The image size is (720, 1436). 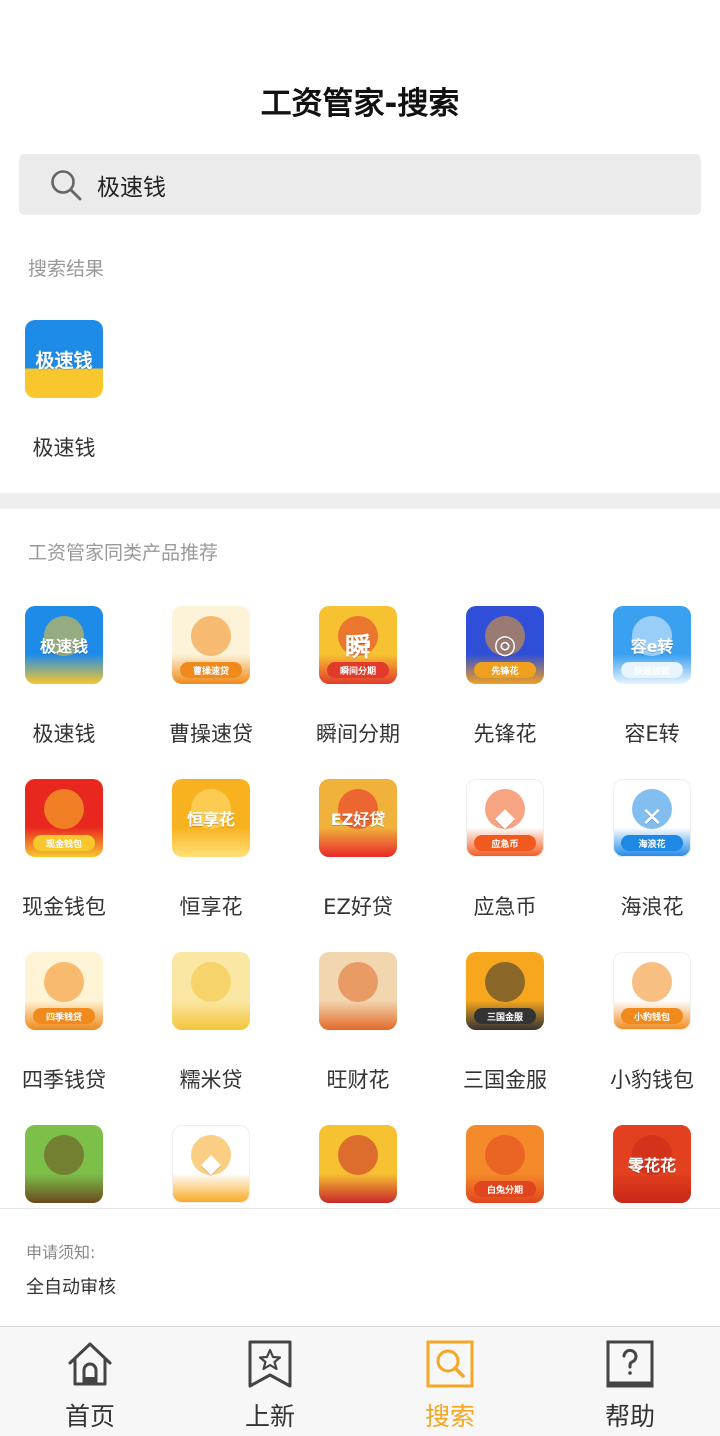 What do you see at coordinates (211, 1080) in the screenshot?
I see `app-name: 糯米贷` at bounding box center [211, 1080].